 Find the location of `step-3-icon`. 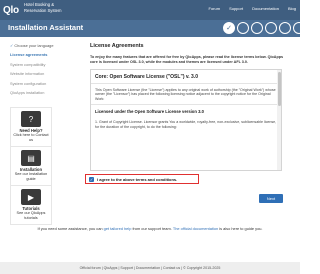

step-3-icon is located at coordinates (257, 28).